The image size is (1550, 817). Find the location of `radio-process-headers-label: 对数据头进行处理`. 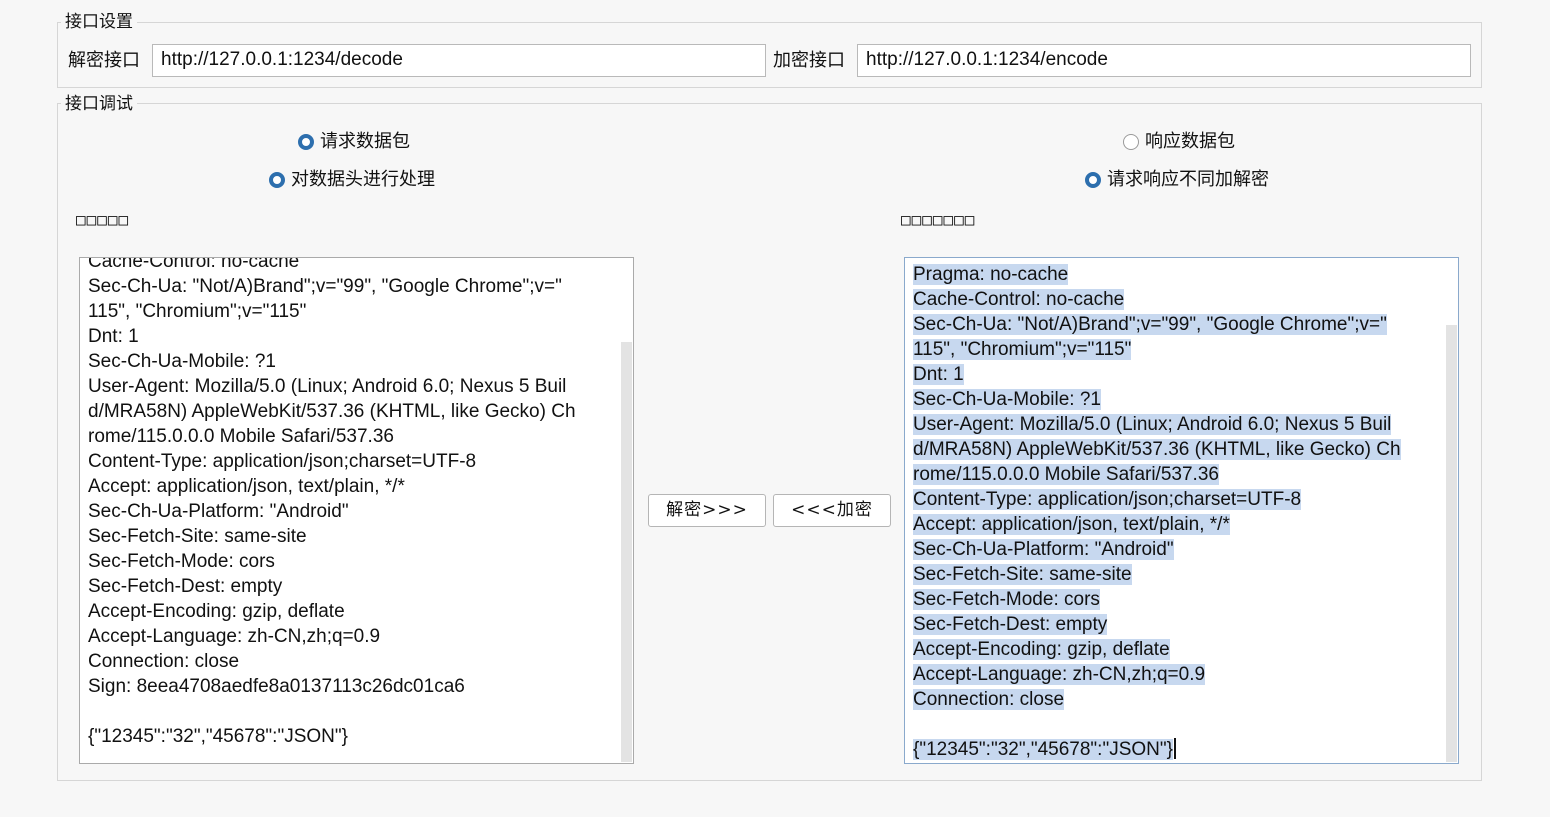

radio-process-headers-label: 对数据头进行处理 is located at coordinates (363, 179).